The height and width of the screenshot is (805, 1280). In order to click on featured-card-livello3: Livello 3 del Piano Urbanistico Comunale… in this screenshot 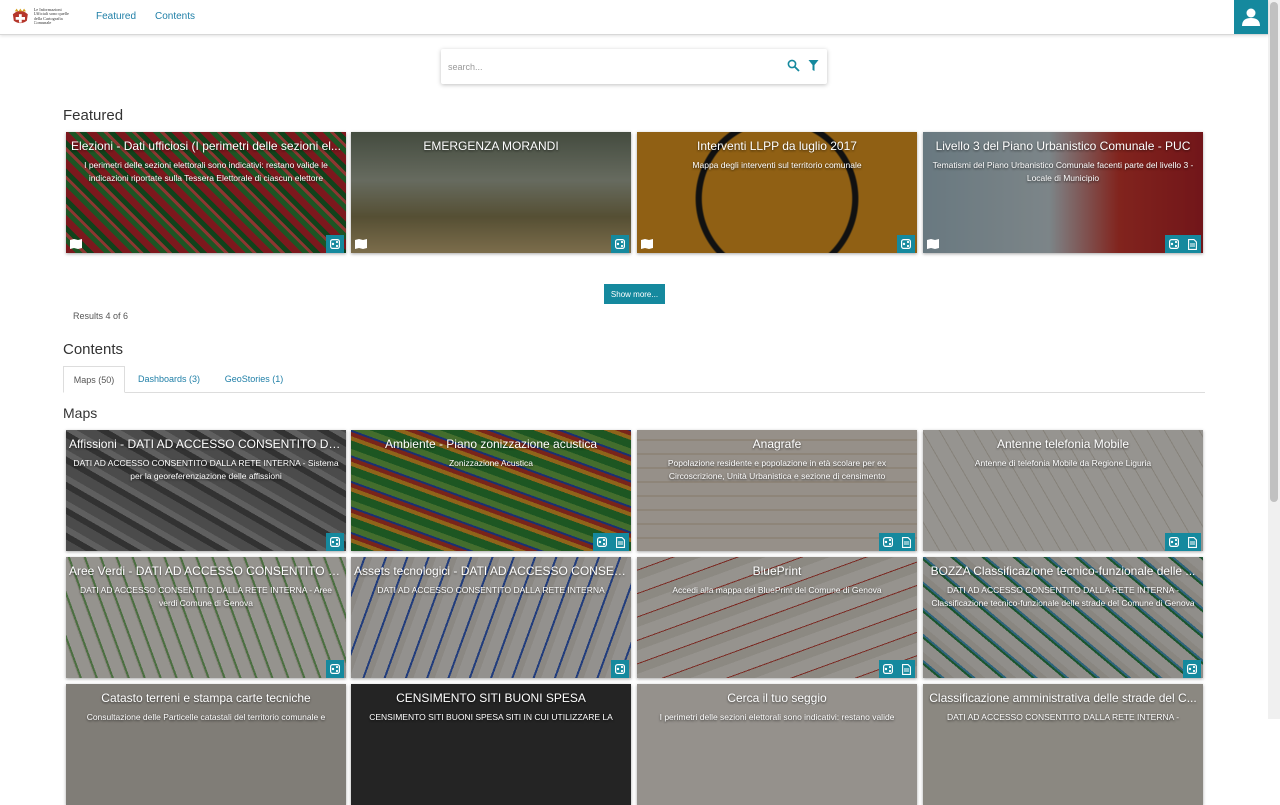, I will do `click(1063, 192)`.